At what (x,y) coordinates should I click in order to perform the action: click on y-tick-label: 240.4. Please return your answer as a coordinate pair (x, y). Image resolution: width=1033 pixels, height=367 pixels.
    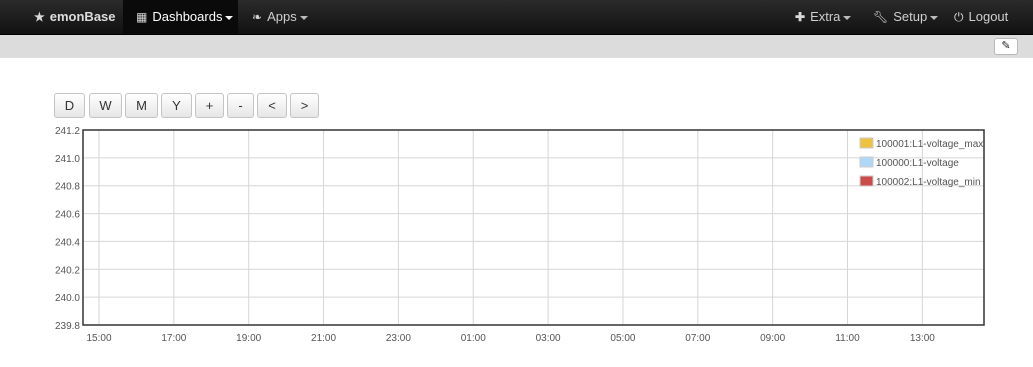
    Looking at the image, I should click on (67, 242).